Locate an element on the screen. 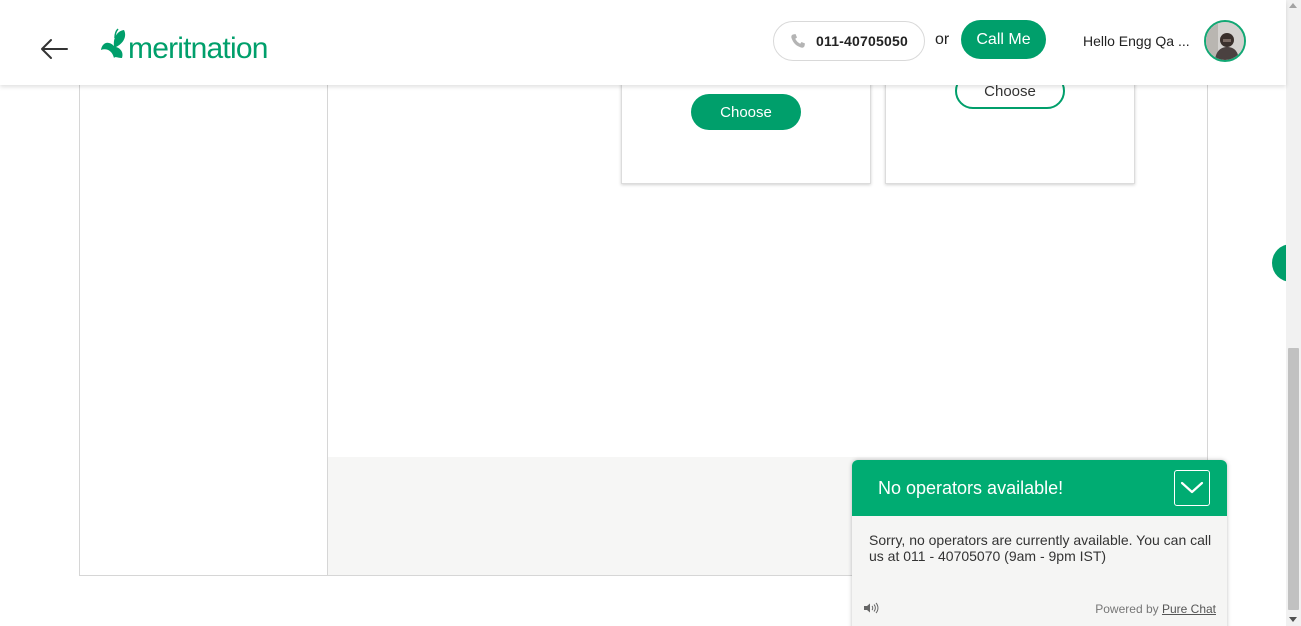  chevron-down-icon is located at coordinates (1192, 487).